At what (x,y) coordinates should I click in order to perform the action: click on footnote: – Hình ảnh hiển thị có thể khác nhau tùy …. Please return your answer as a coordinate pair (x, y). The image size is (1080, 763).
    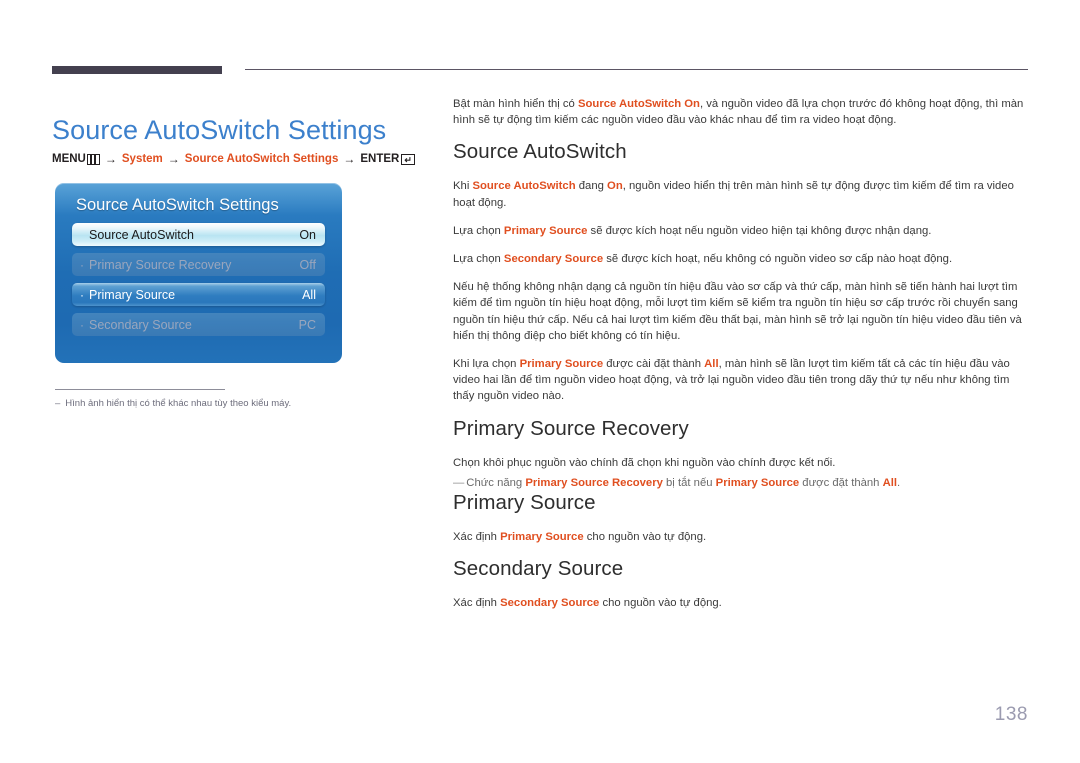
    Looking at the image, I should click on (225, 403).